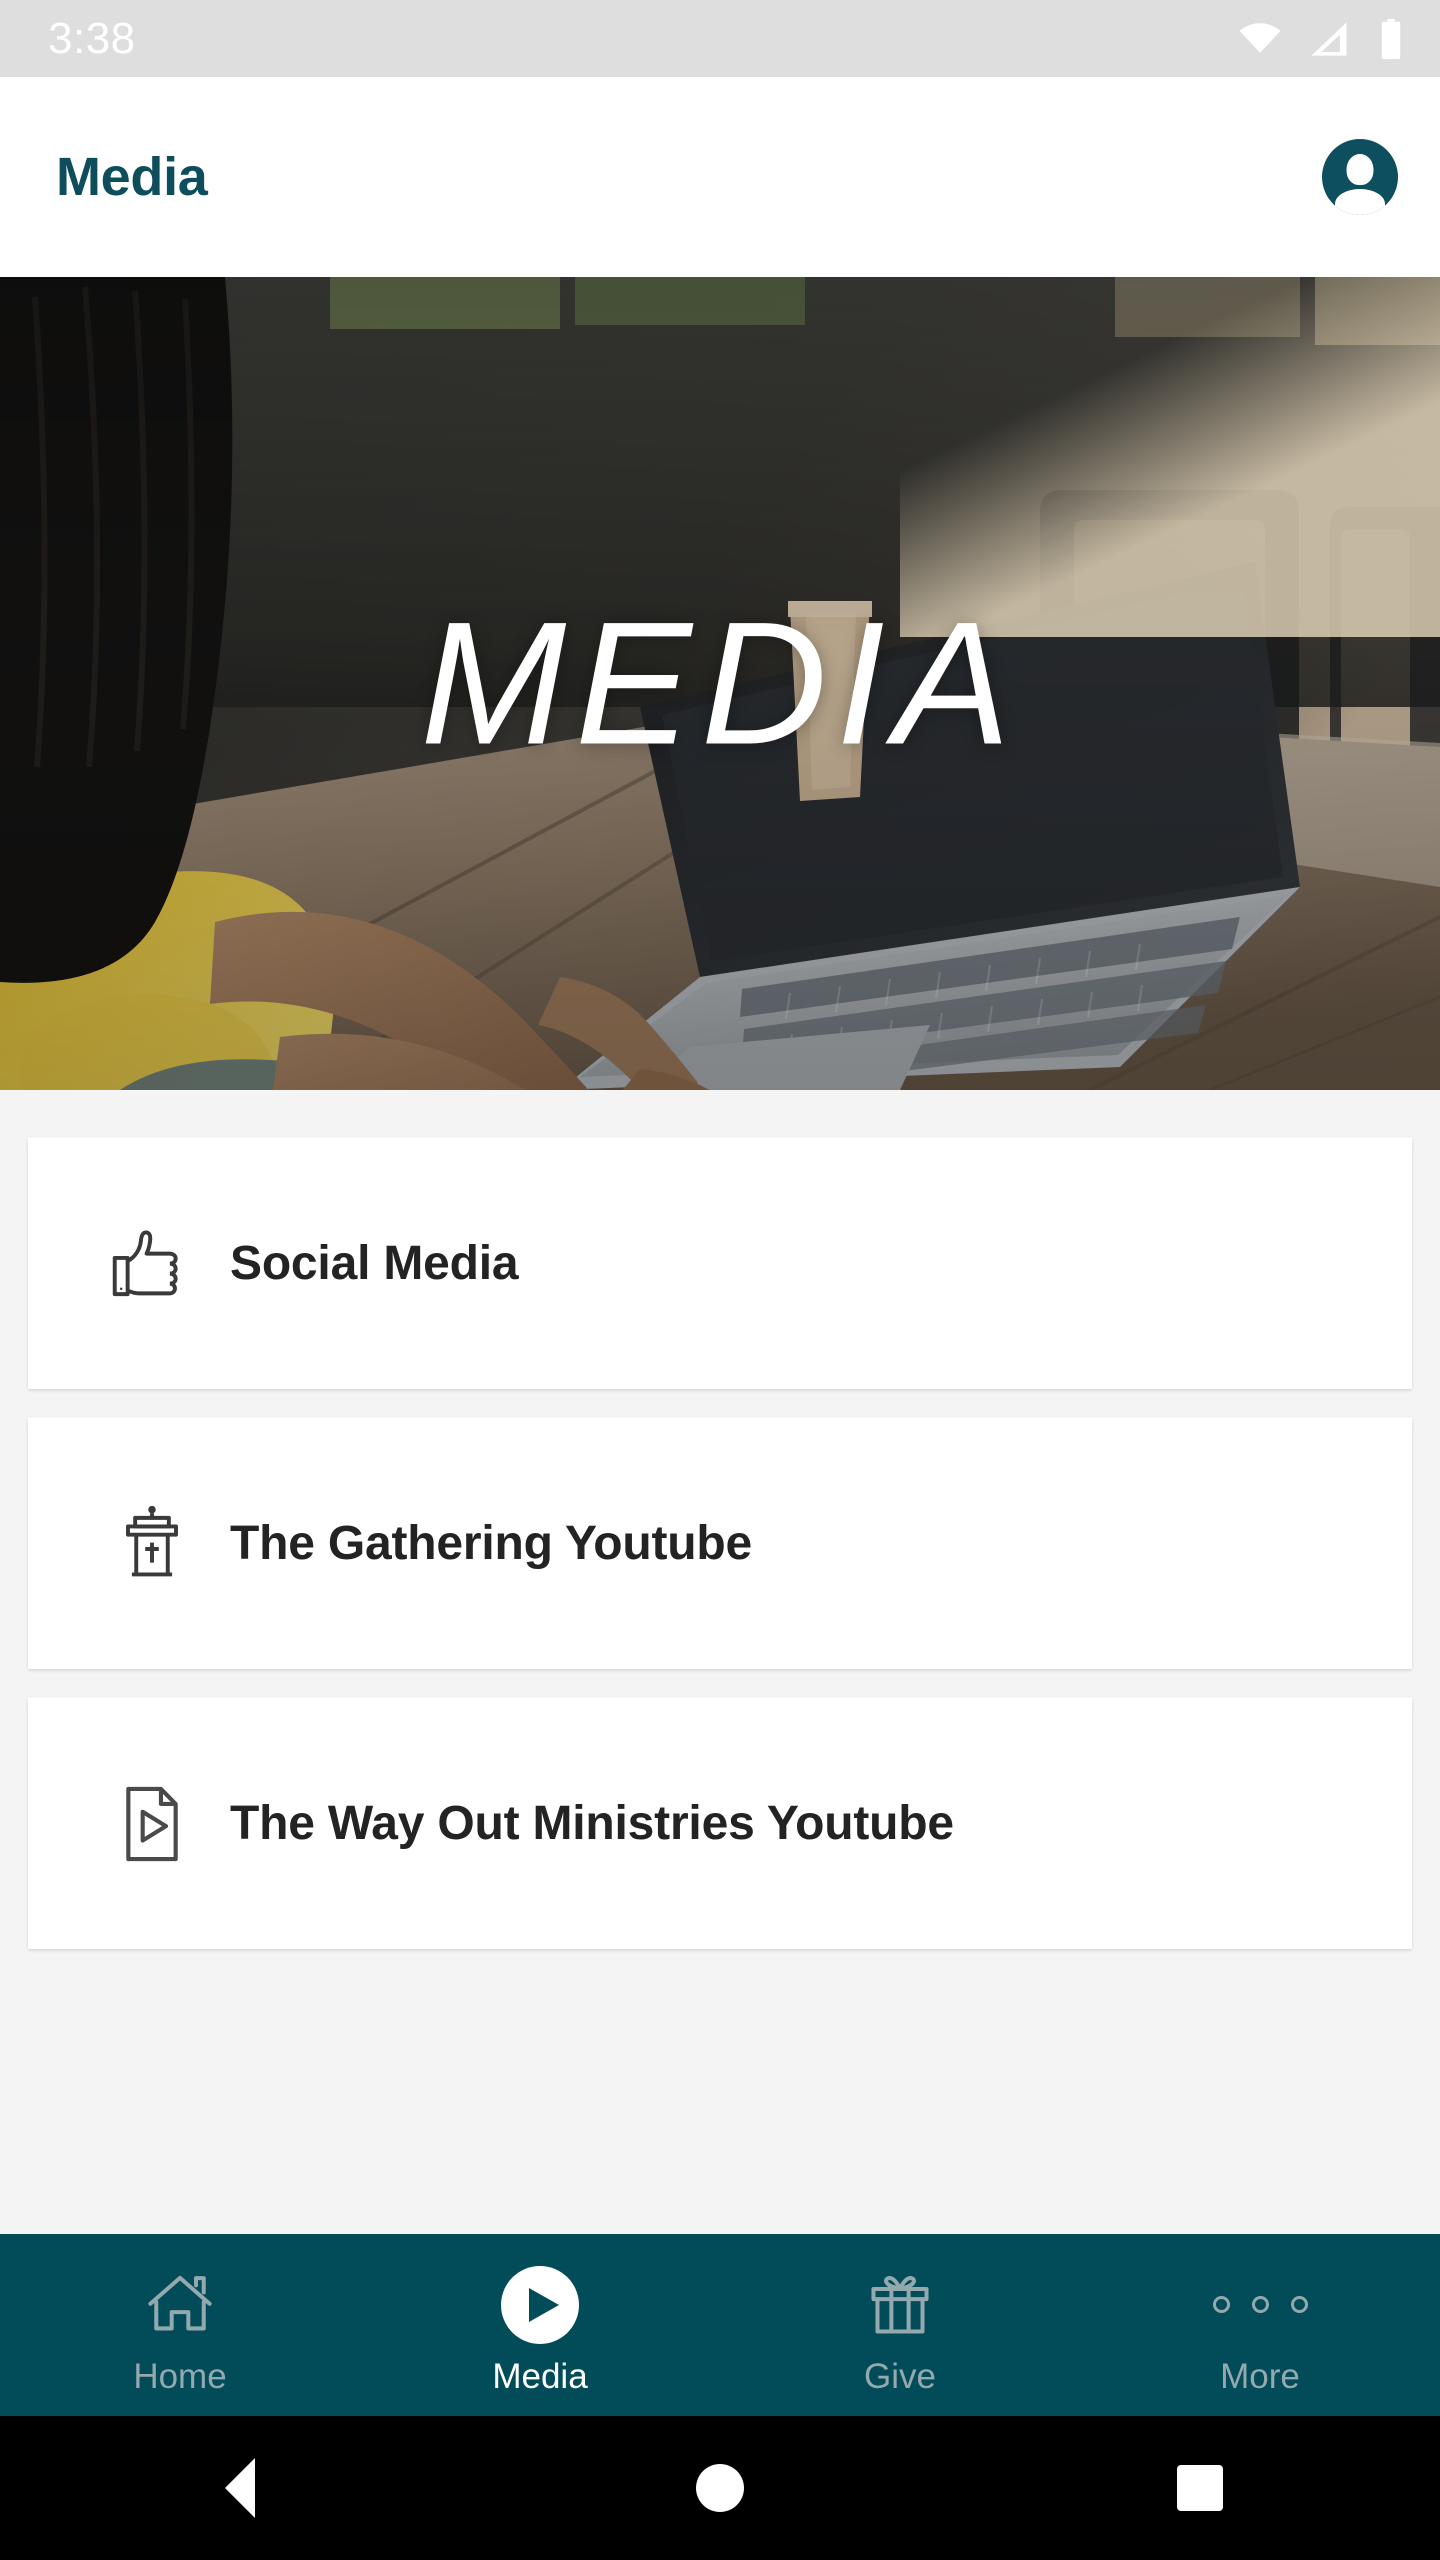  Describe the element at coordinates (540, 2376) in the screenshot. I see `nav-item-label: Media` at that location.